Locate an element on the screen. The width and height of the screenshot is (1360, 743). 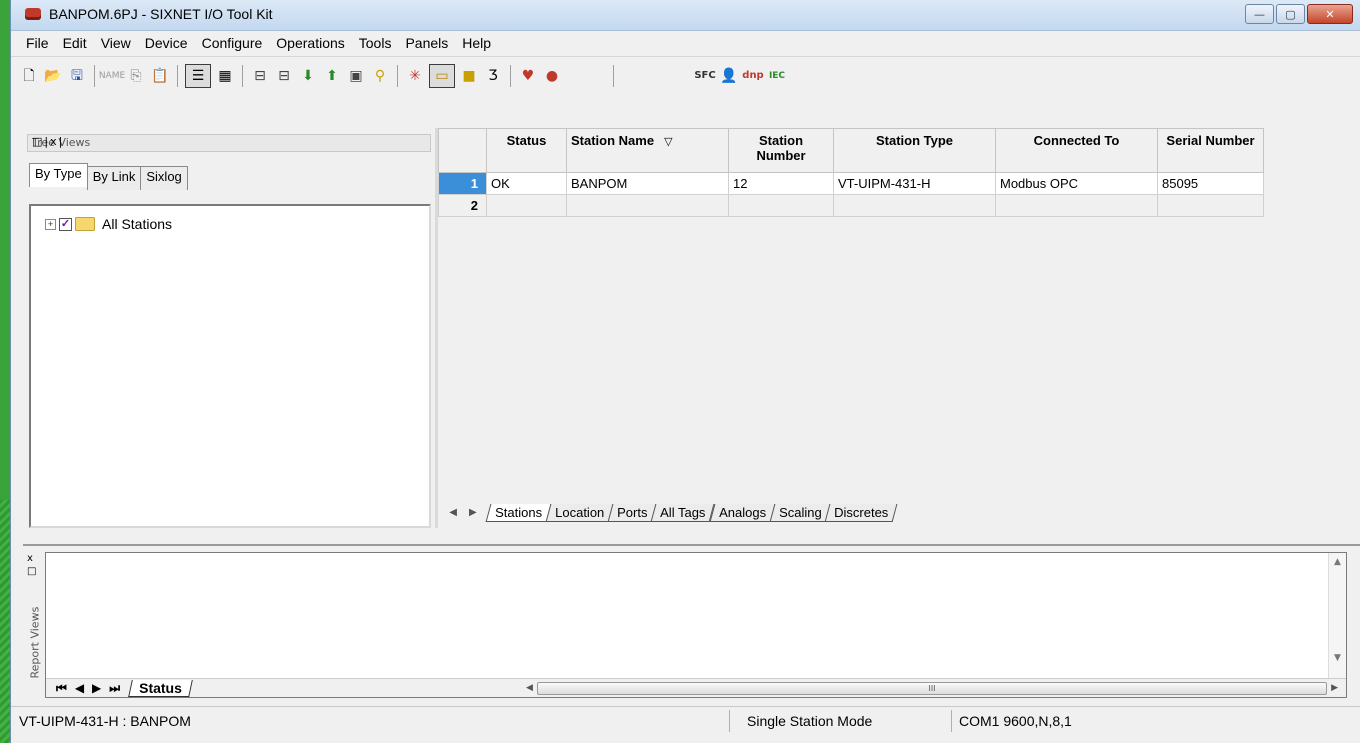
read-icon: ▣ is located at coordinates (356, 76).